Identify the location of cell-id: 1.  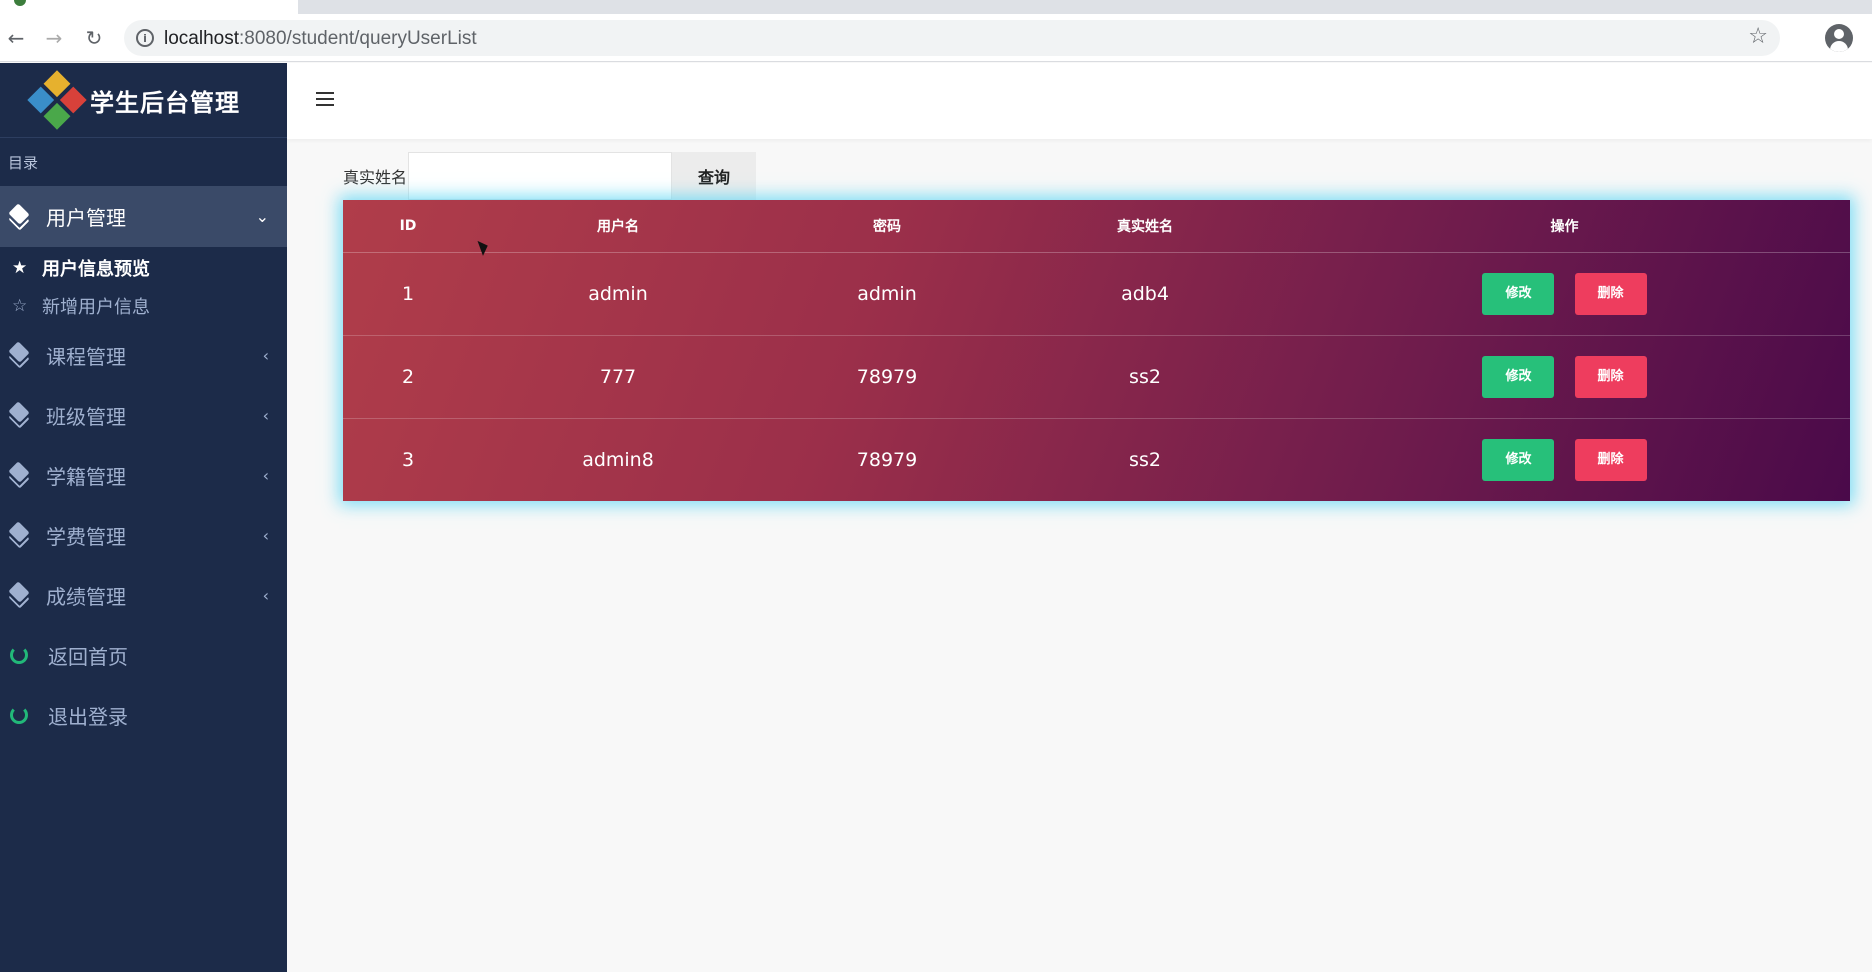
(408, 294).